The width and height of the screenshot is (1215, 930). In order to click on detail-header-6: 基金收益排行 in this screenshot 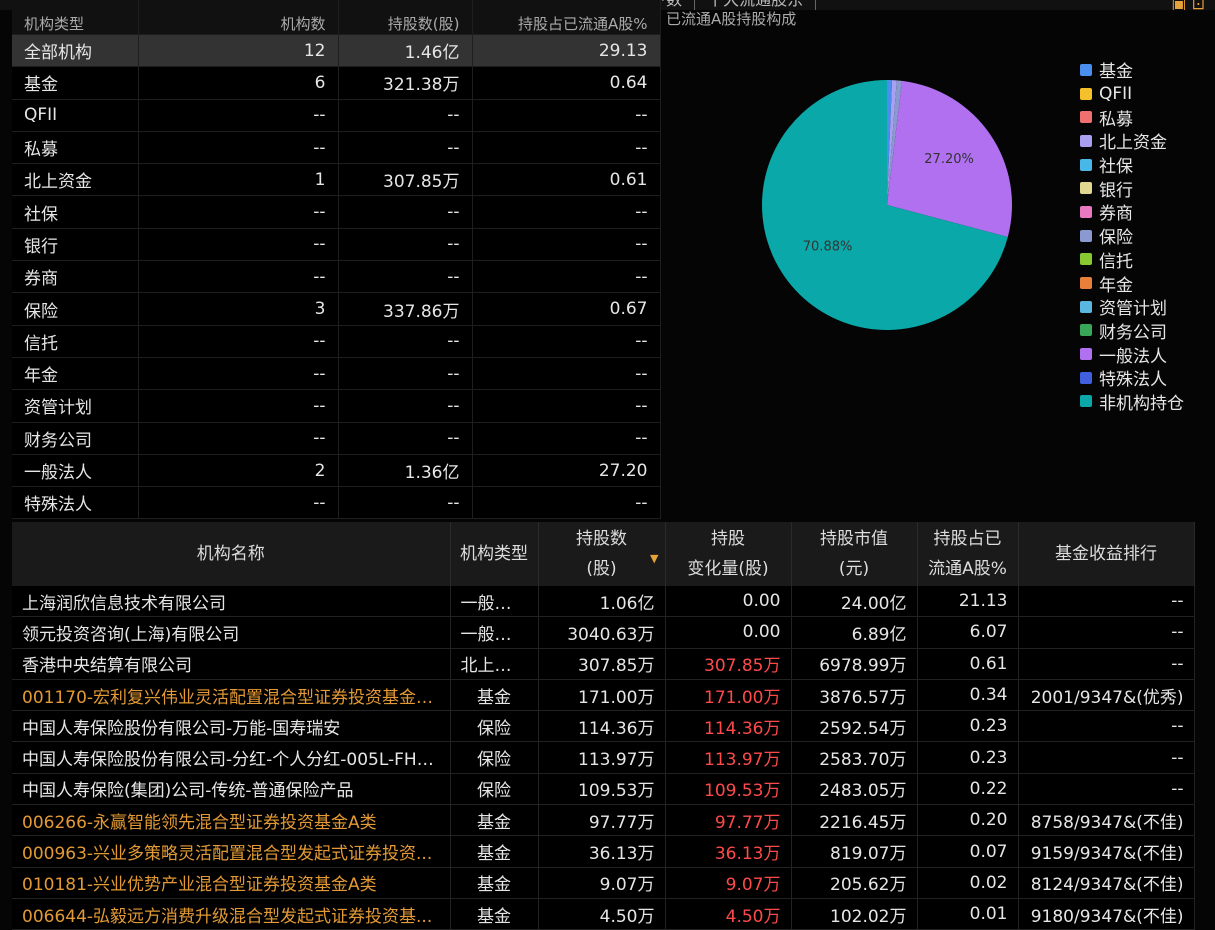, I will do `click(1106, 554)`.